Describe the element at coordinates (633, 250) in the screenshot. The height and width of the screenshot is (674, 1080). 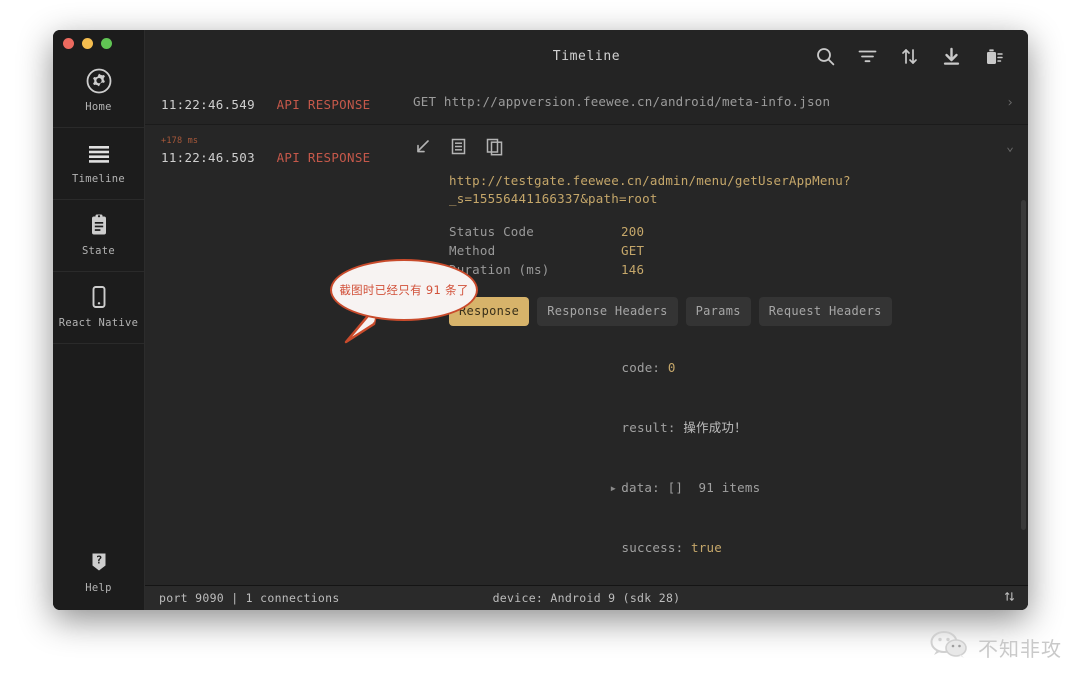
I see `field-value: GET` at that location.